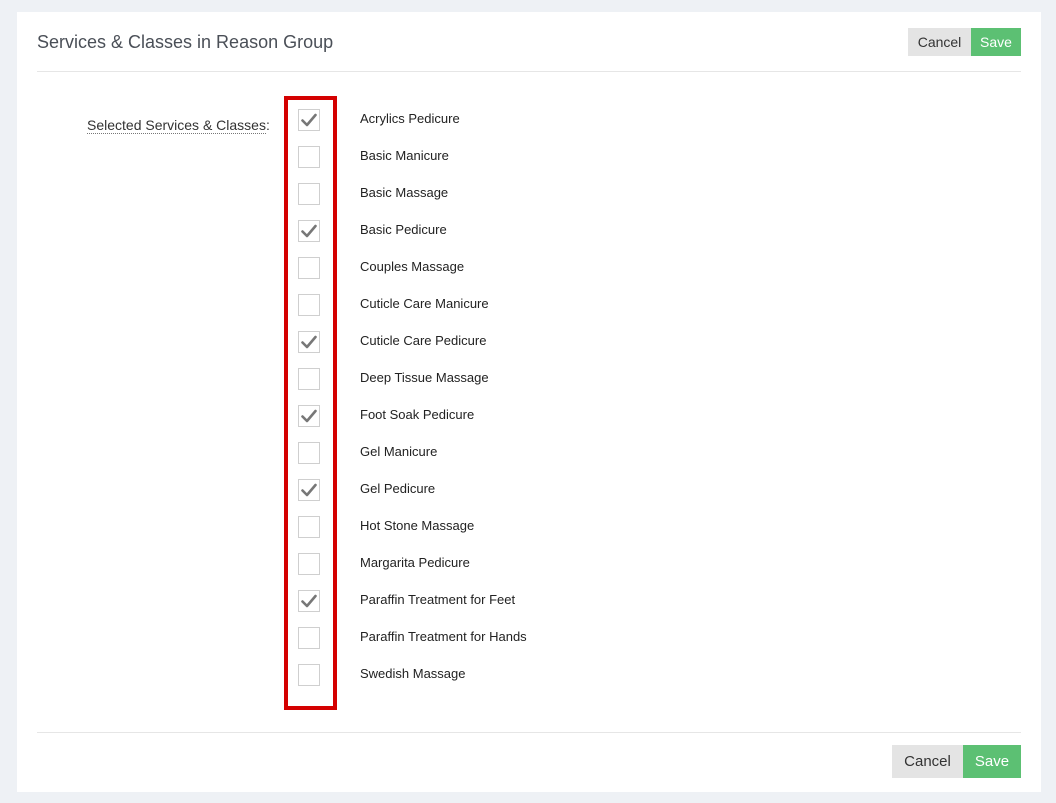 This screenshot has width=1056, height=803. I want to click on service-option-label: Basic Pedicure, so click(403, 229).